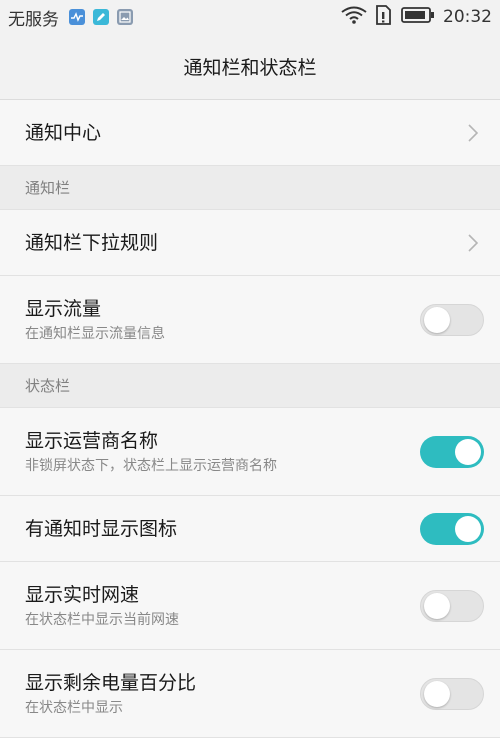 The width and height of the screenshot is (500, 738). I want to click on show-carrier-title: 显示运营商名称, so click(92, 440).